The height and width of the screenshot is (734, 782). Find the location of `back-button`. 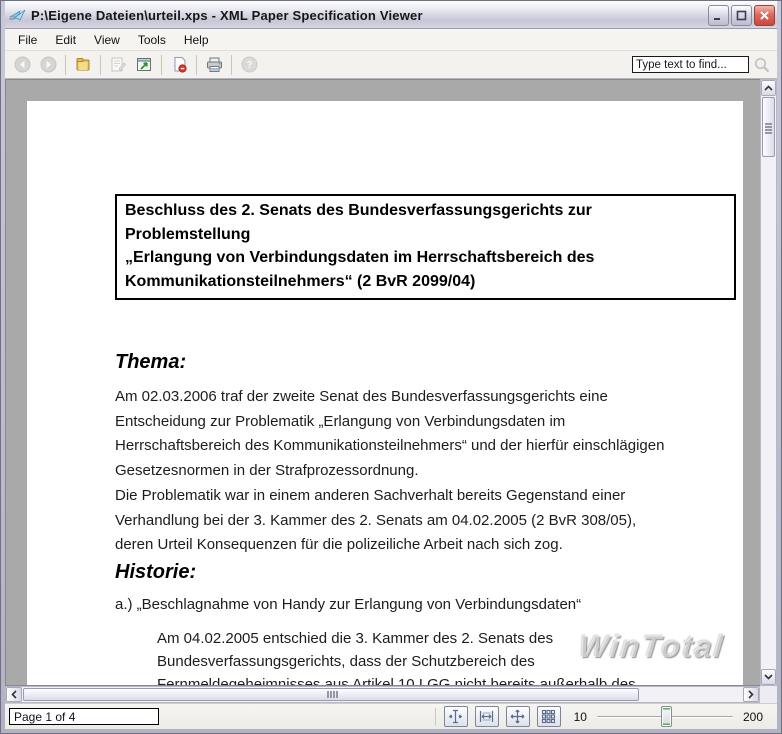

back-button is located at coordinates (22, 65).